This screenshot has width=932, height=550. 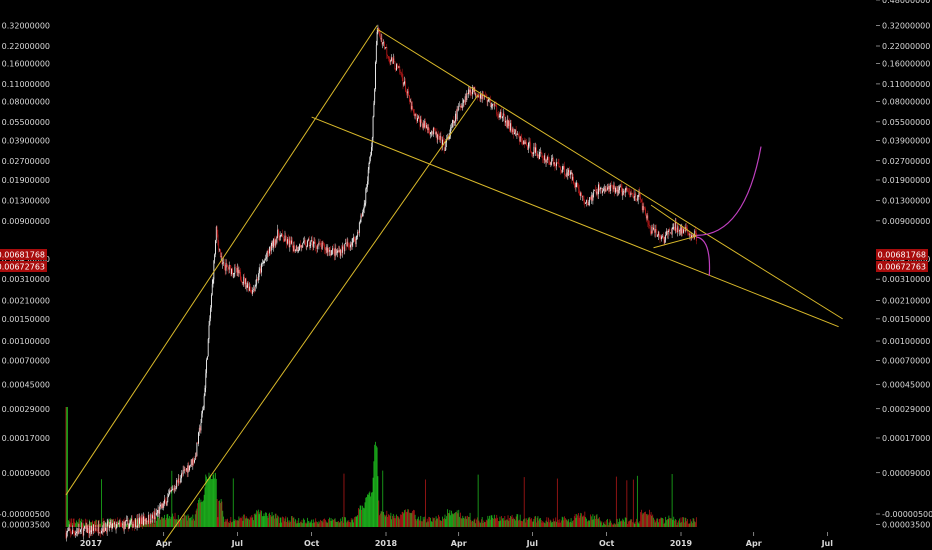 What do you see at coordinates (26, 180) in the screenshot?
I see `y-tick-label: 0.01900000` at bounding box center [26, 180].